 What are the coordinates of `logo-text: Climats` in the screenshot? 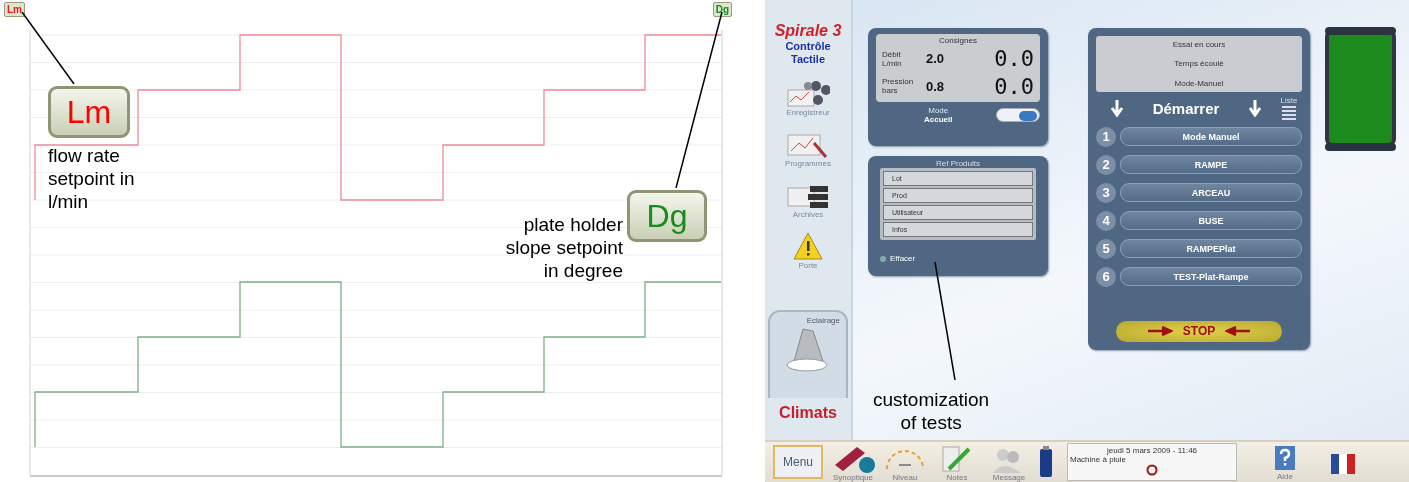 It's located at (808, 413).